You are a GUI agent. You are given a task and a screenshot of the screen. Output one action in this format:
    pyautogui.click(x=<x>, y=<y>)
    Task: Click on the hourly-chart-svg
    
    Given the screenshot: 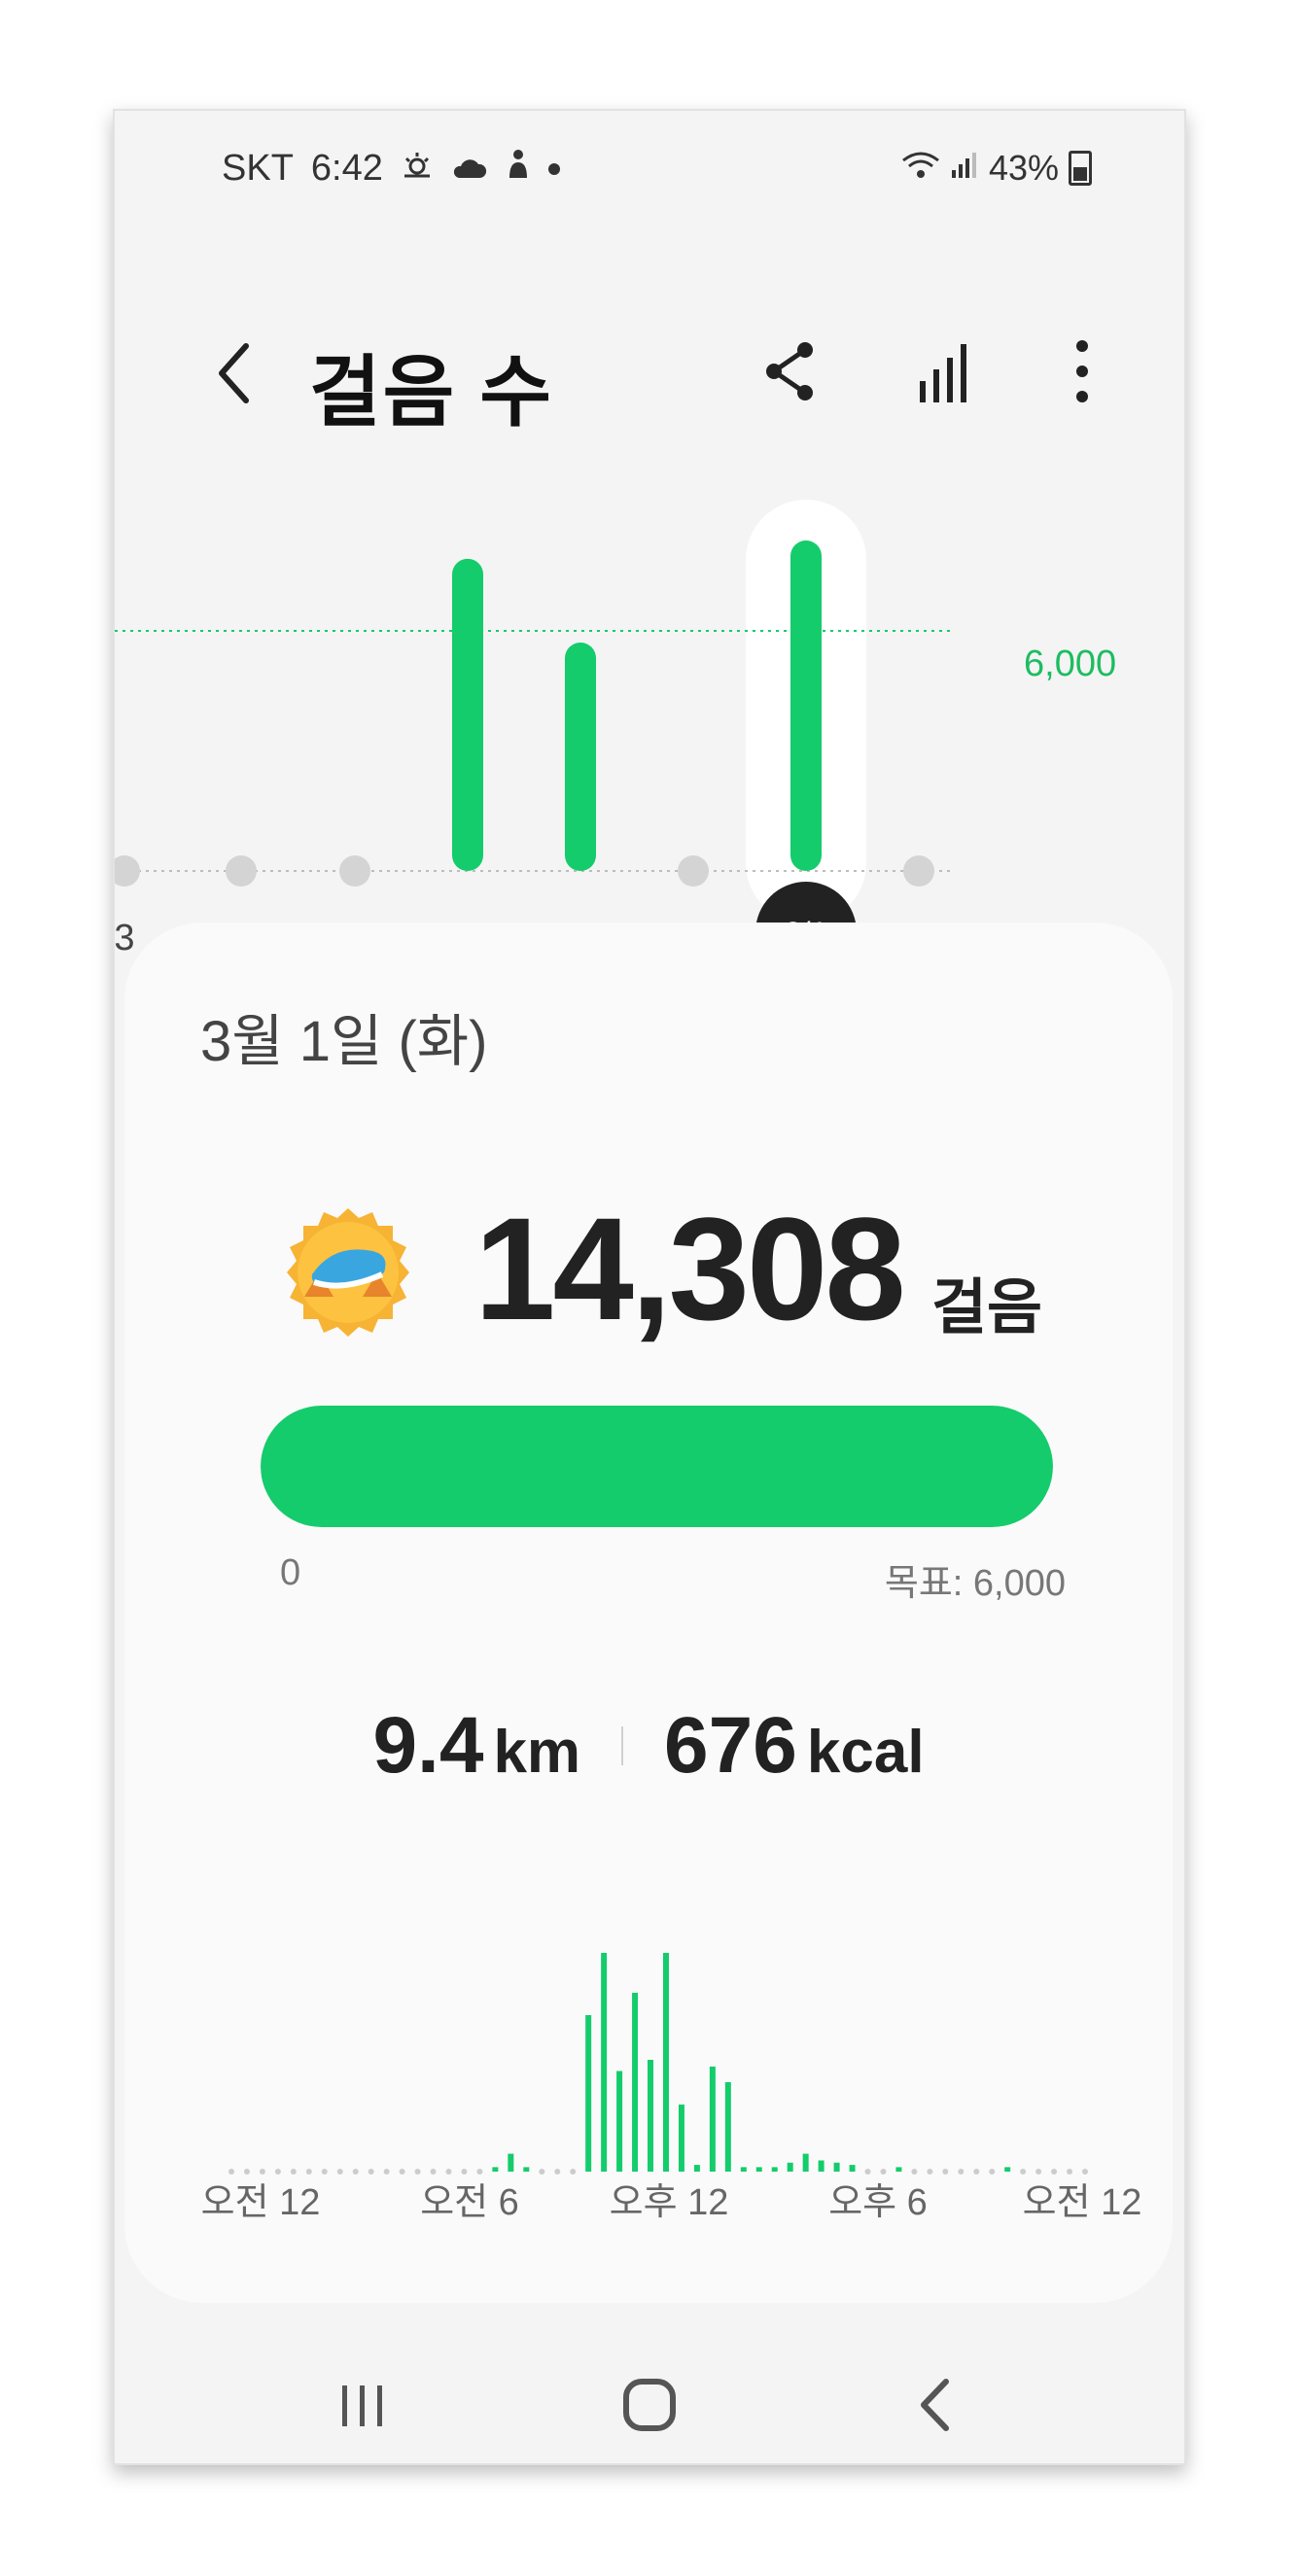 What is the action you would take?
    pyautogui.click(x=658, y=2061)
    